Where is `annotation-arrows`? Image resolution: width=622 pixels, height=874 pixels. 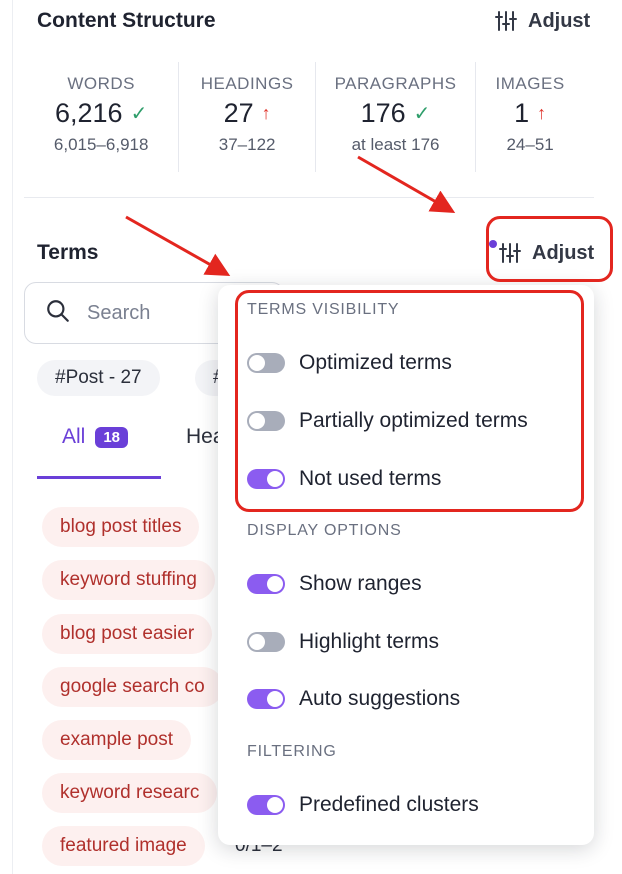 annotation-arrows is located at coordinates (290, 215).